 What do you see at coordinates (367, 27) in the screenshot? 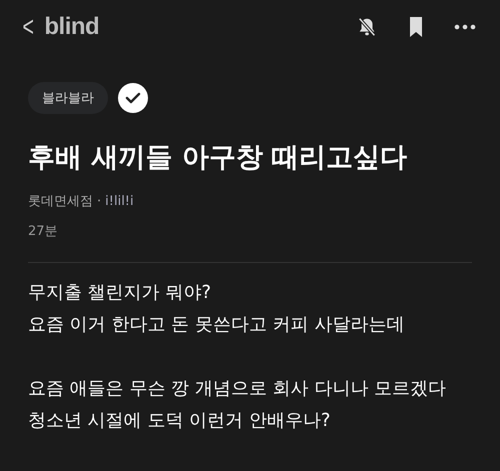
I see `bell-off-icon` at bounding box center [367, 27].